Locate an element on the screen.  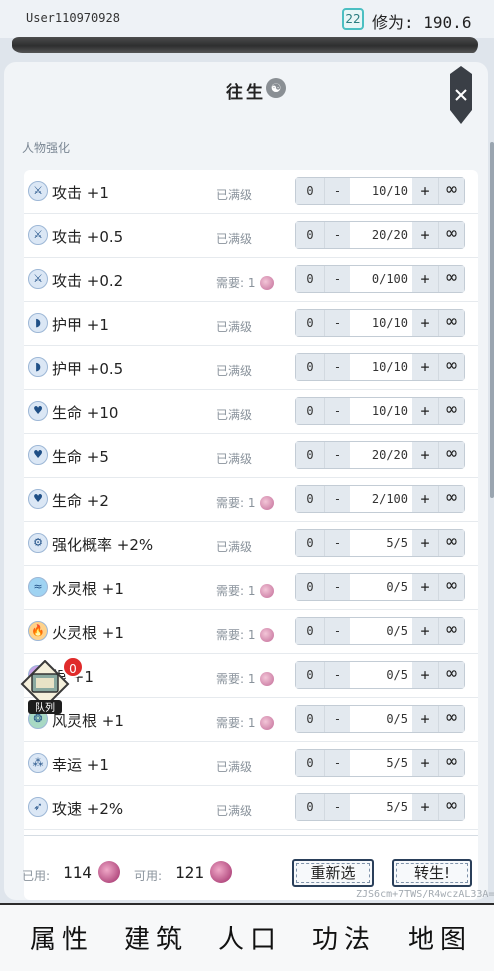
fire-icon: 🔥 is located at coordinates (38, 631).